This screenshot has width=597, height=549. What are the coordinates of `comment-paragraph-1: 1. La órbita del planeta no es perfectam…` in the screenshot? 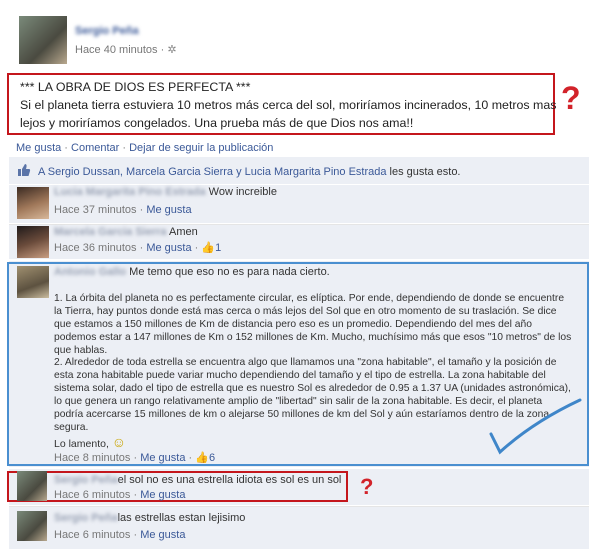 It's located at (313, 324).